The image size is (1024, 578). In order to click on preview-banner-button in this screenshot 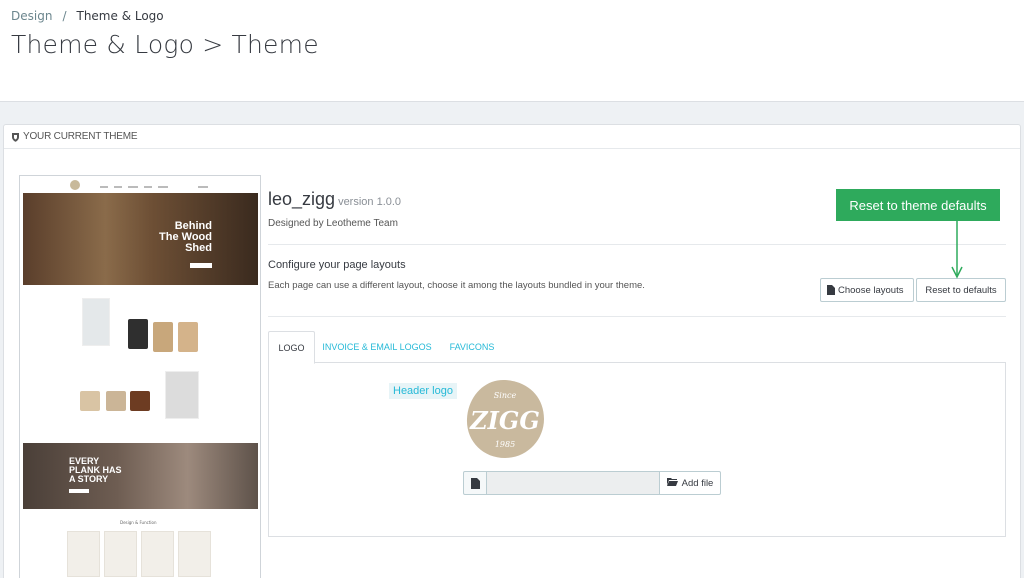, I will do `click(79, 491)`.